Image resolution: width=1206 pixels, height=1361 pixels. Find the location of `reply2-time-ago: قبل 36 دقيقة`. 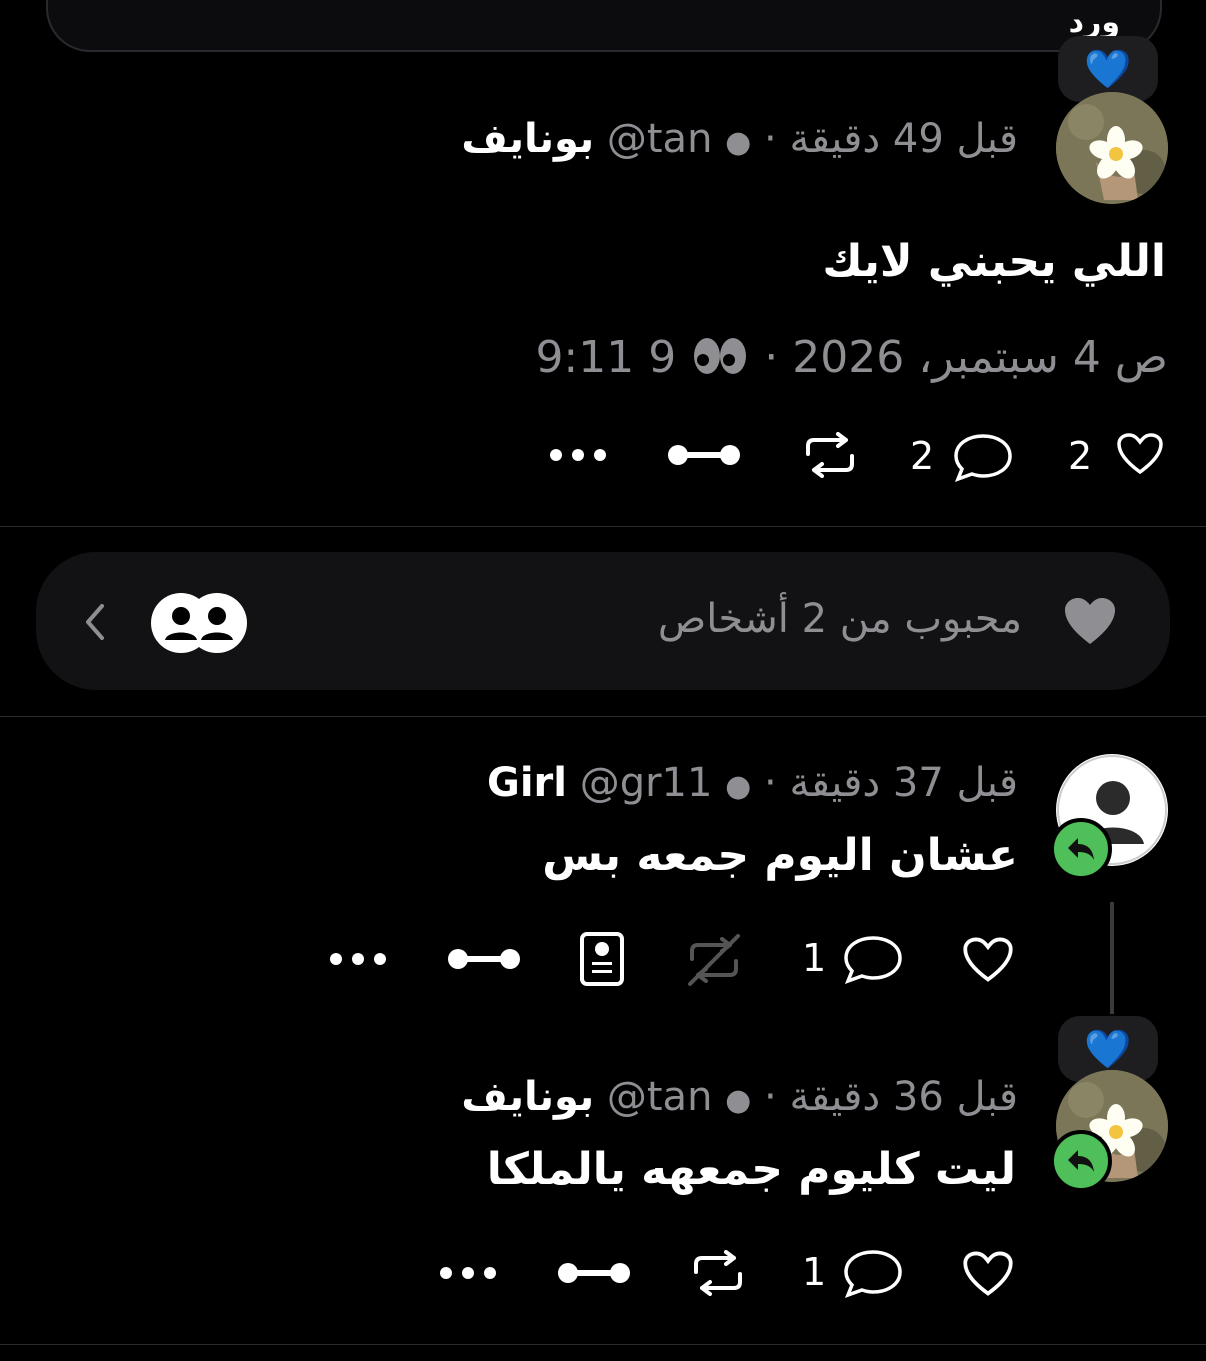

reply2-time-ago: قبل 36 دقيقة is located at coordinates (903, 1097).